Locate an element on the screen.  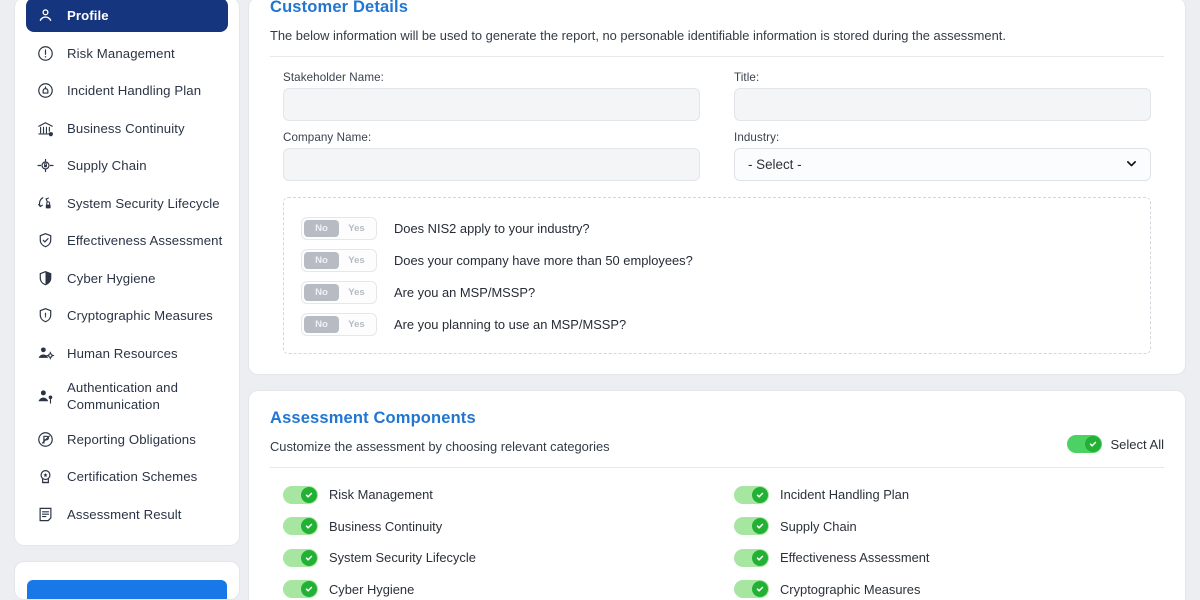
field-industry: Industry: - Select - is located at coordinates (942, 156).